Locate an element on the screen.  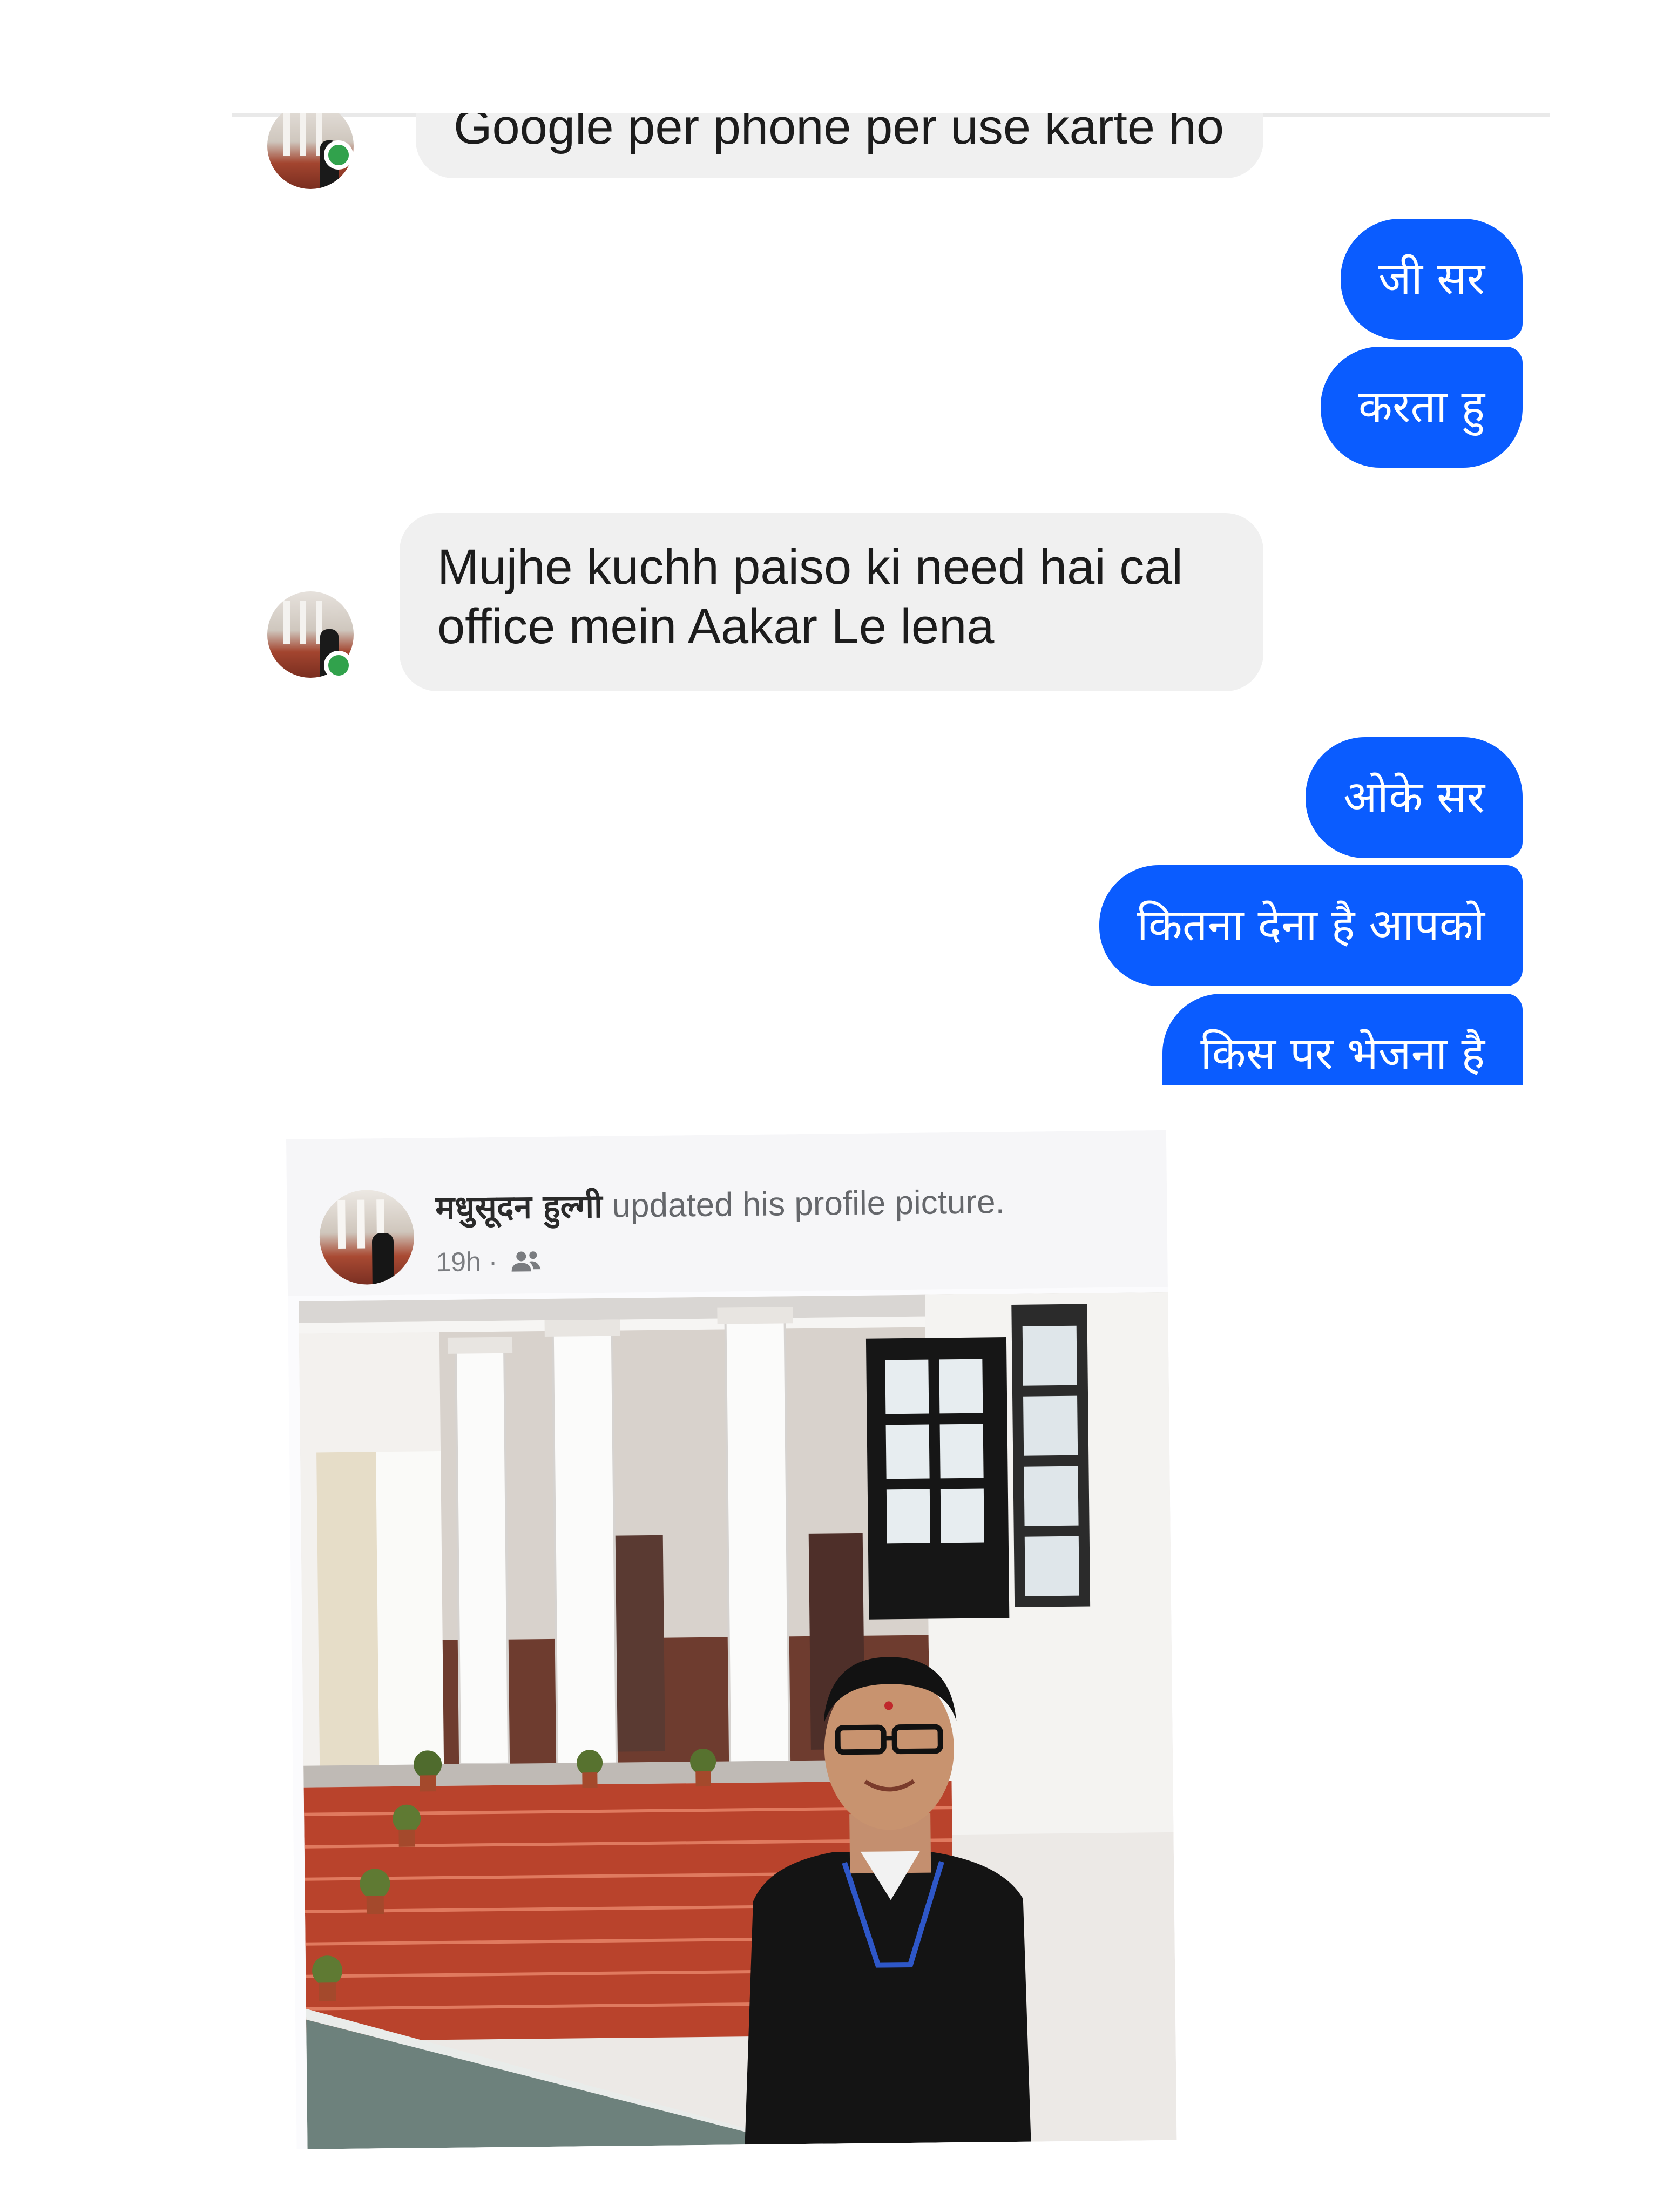
message-text: जी सर is located at coordinates (1432, 279).